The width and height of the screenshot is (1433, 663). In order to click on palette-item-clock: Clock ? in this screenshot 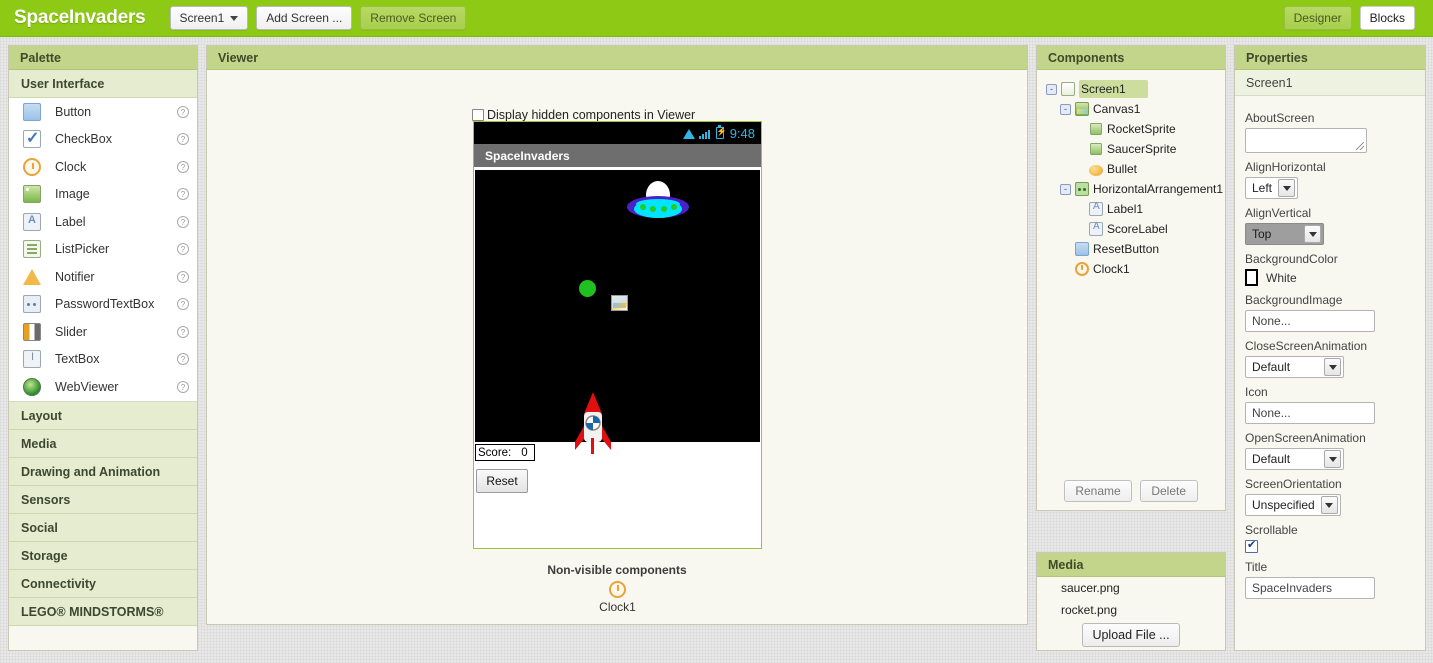, I will do `click(103, 167)`.